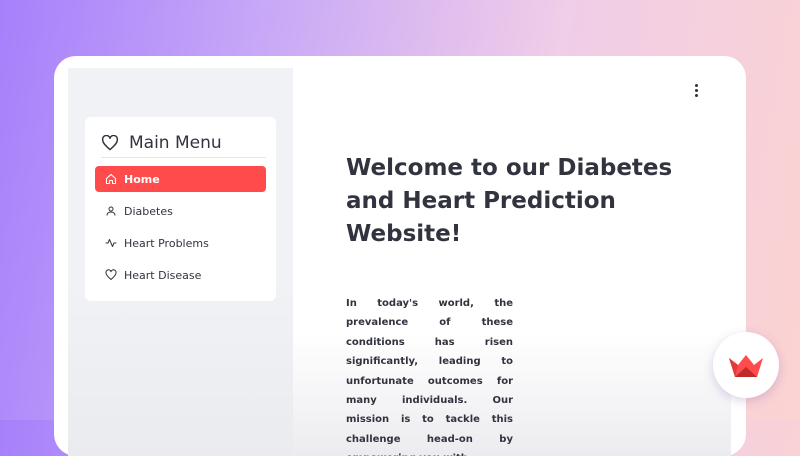 The height and width of the screenshot is (456, 800). I want to click on house-icon, so click(111, 179).